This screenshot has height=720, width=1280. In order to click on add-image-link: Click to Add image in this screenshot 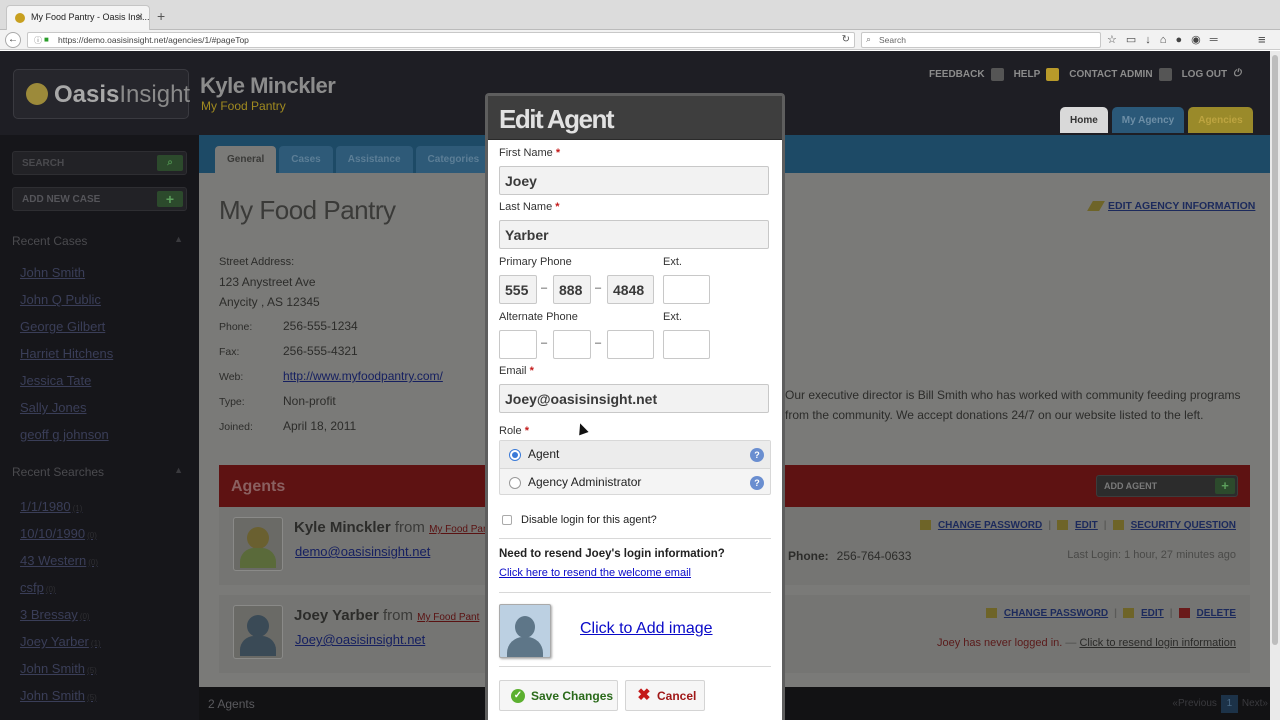, I will do `click(646, 629)`.